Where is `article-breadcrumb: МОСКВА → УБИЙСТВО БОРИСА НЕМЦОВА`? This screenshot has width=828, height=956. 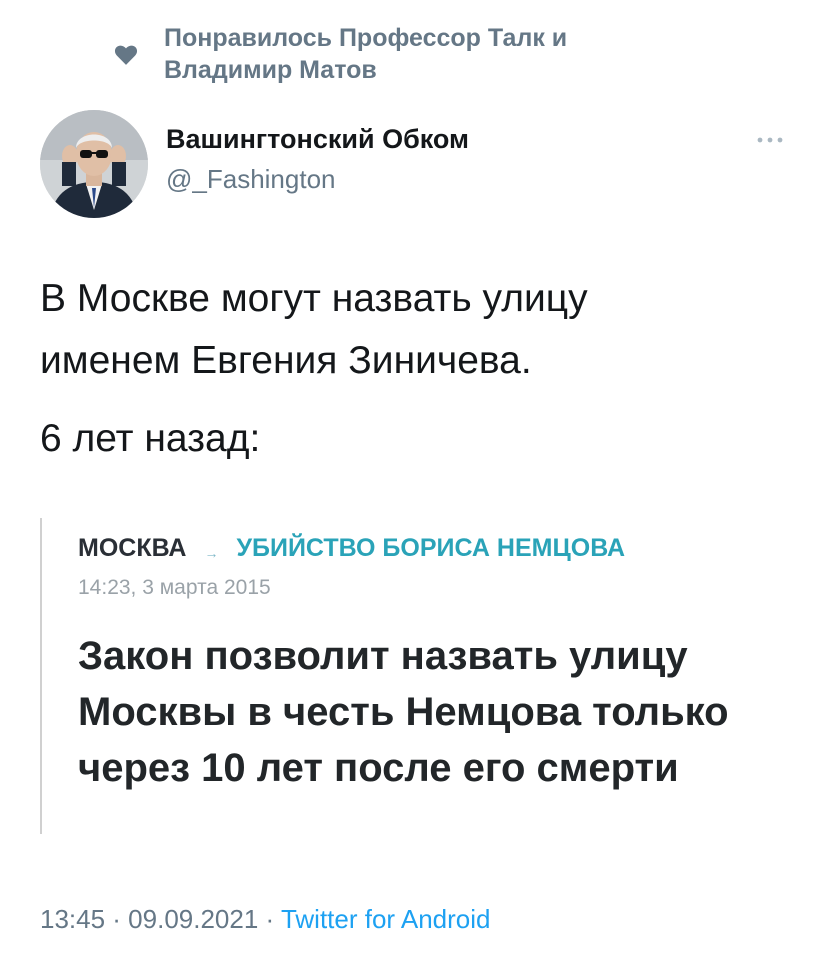
article-breadcrumb: МОСКВА → УБИЙСТВО БОРИСА НЕМЦОВА is located at coordinates (351, 548).